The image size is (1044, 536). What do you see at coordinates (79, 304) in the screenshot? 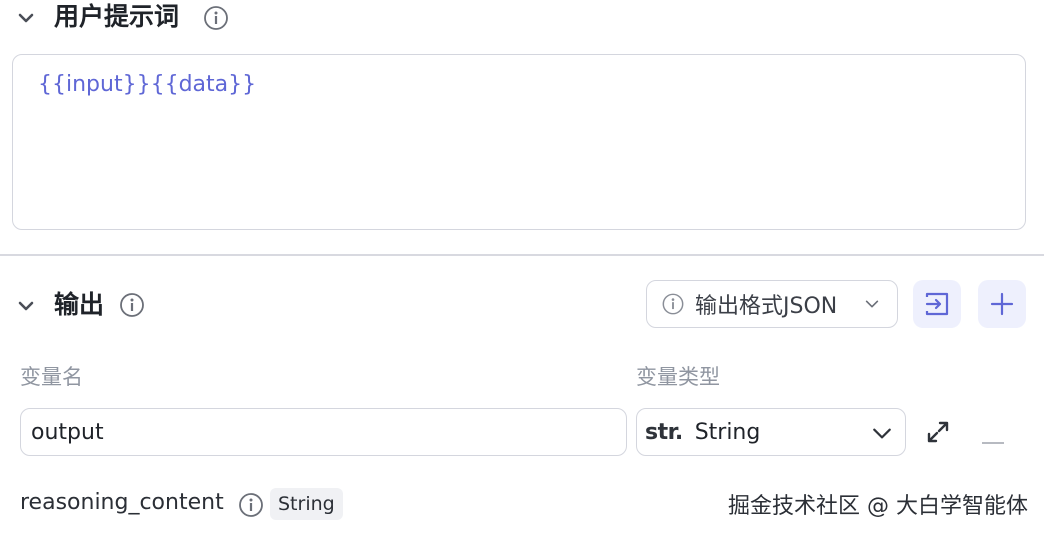
I see `section-title-output: 输出` at bounding box center [79, 304].